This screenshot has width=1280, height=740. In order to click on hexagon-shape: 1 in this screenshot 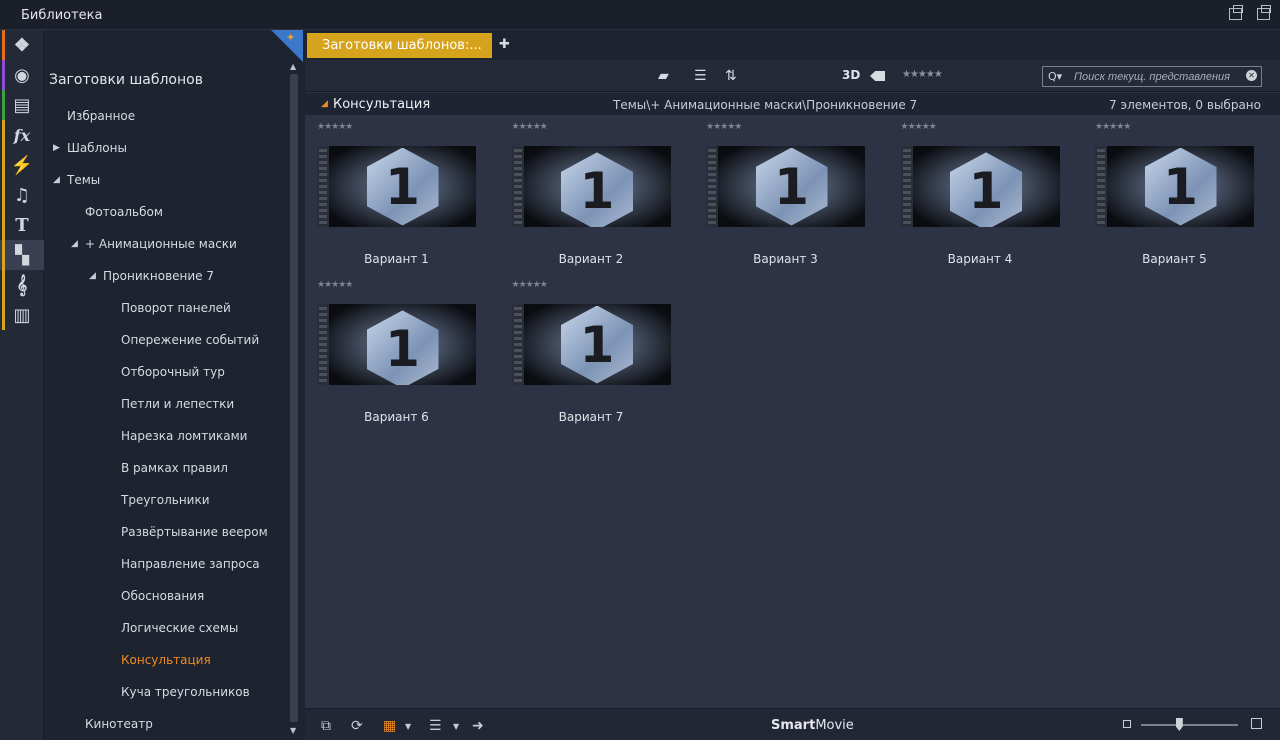, I will do `click(597, 189)`.